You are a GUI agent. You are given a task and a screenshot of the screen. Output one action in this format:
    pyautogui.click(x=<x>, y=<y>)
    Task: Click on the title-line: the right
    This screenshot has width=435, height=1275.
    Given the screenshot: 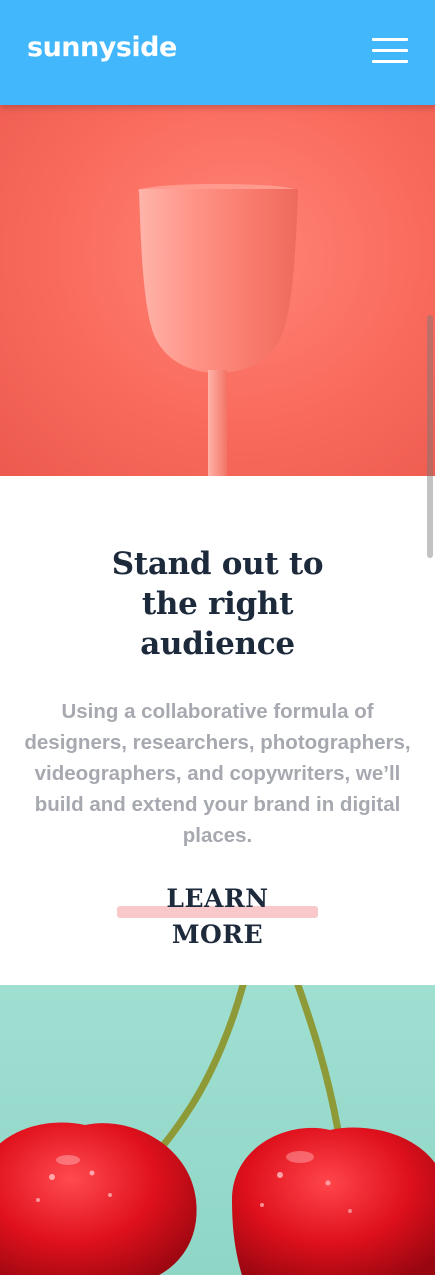 What is the action you would take?
    pyautogui.click(x=217, y=604)
    